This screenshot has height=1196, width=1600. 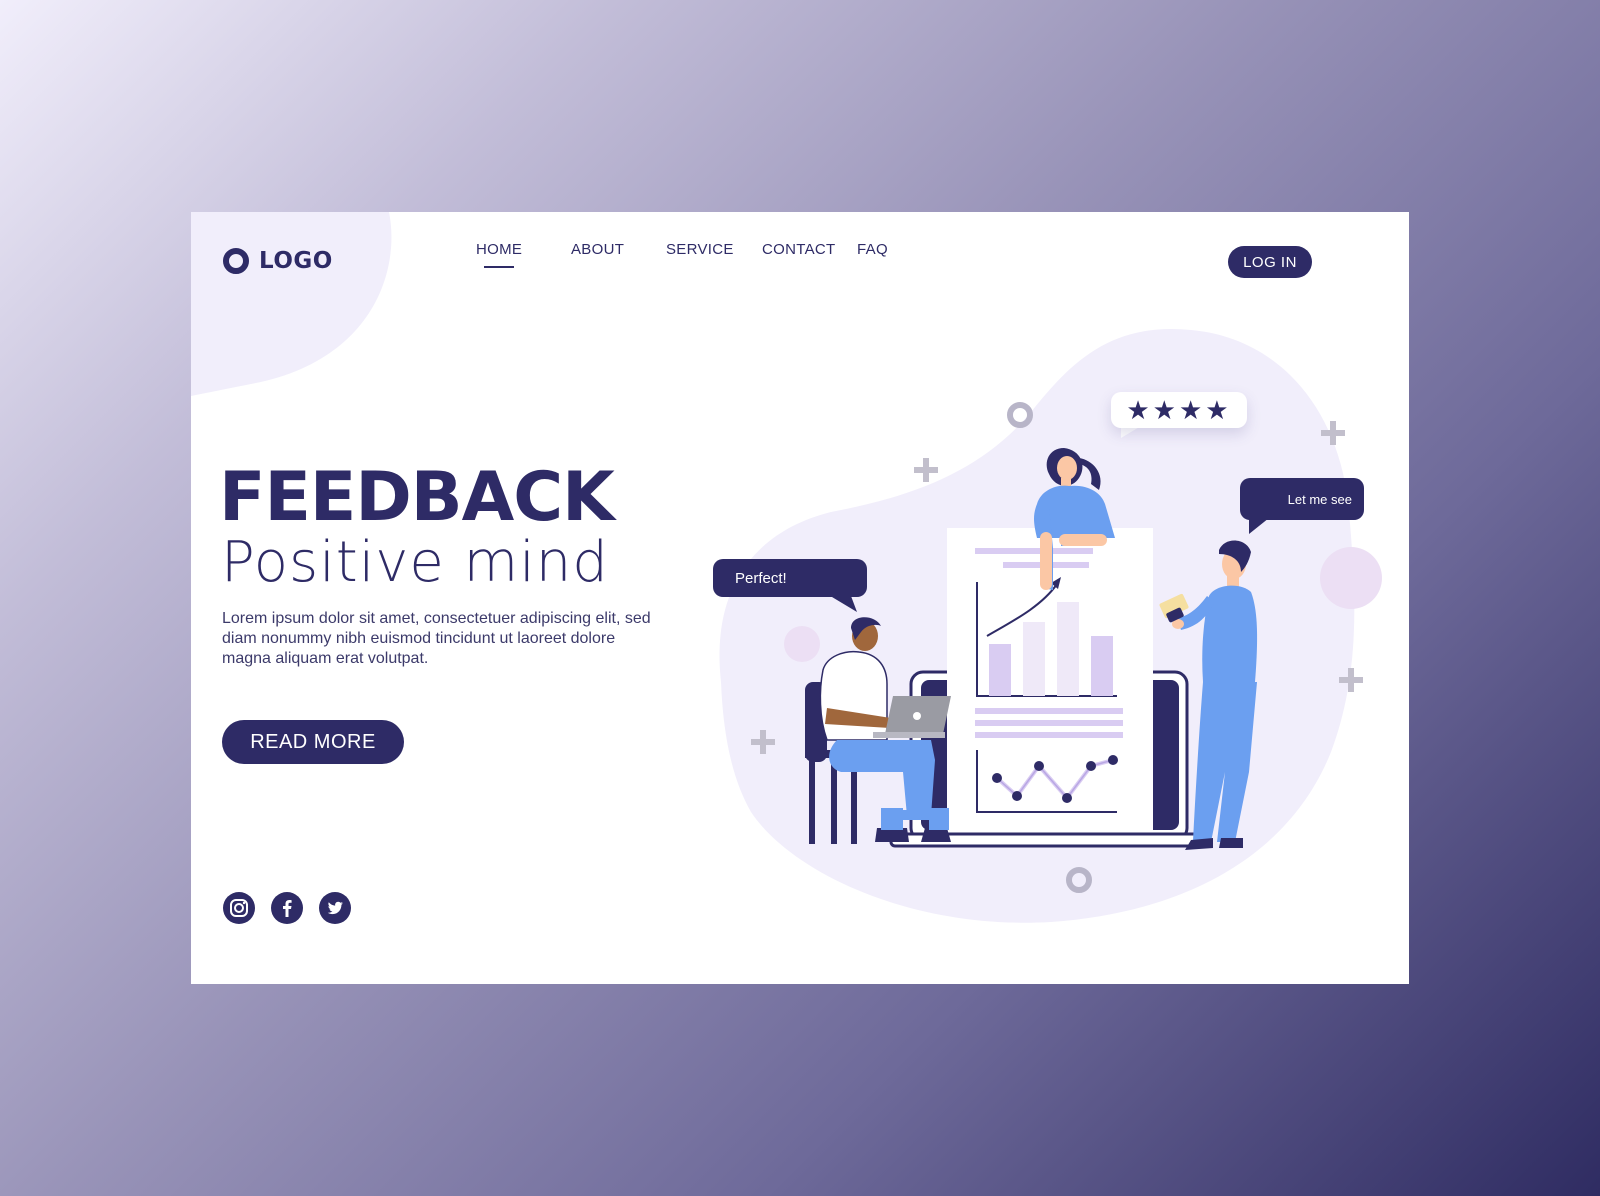 What do you see at coordinates (417, 497) in the screenshot?
I see `hero-title: FEEDBACK` at bounding box center [417, 497].